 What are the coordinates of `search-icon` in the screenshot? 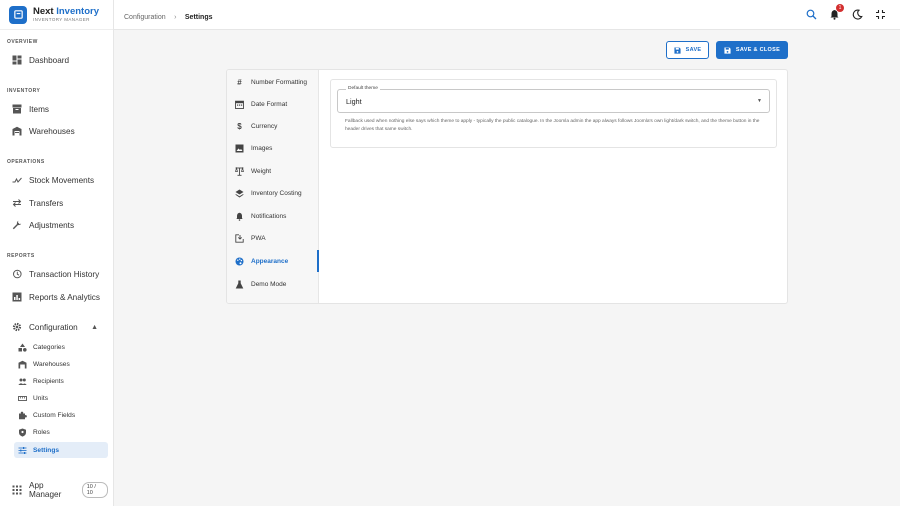 It's located at (811, 14).